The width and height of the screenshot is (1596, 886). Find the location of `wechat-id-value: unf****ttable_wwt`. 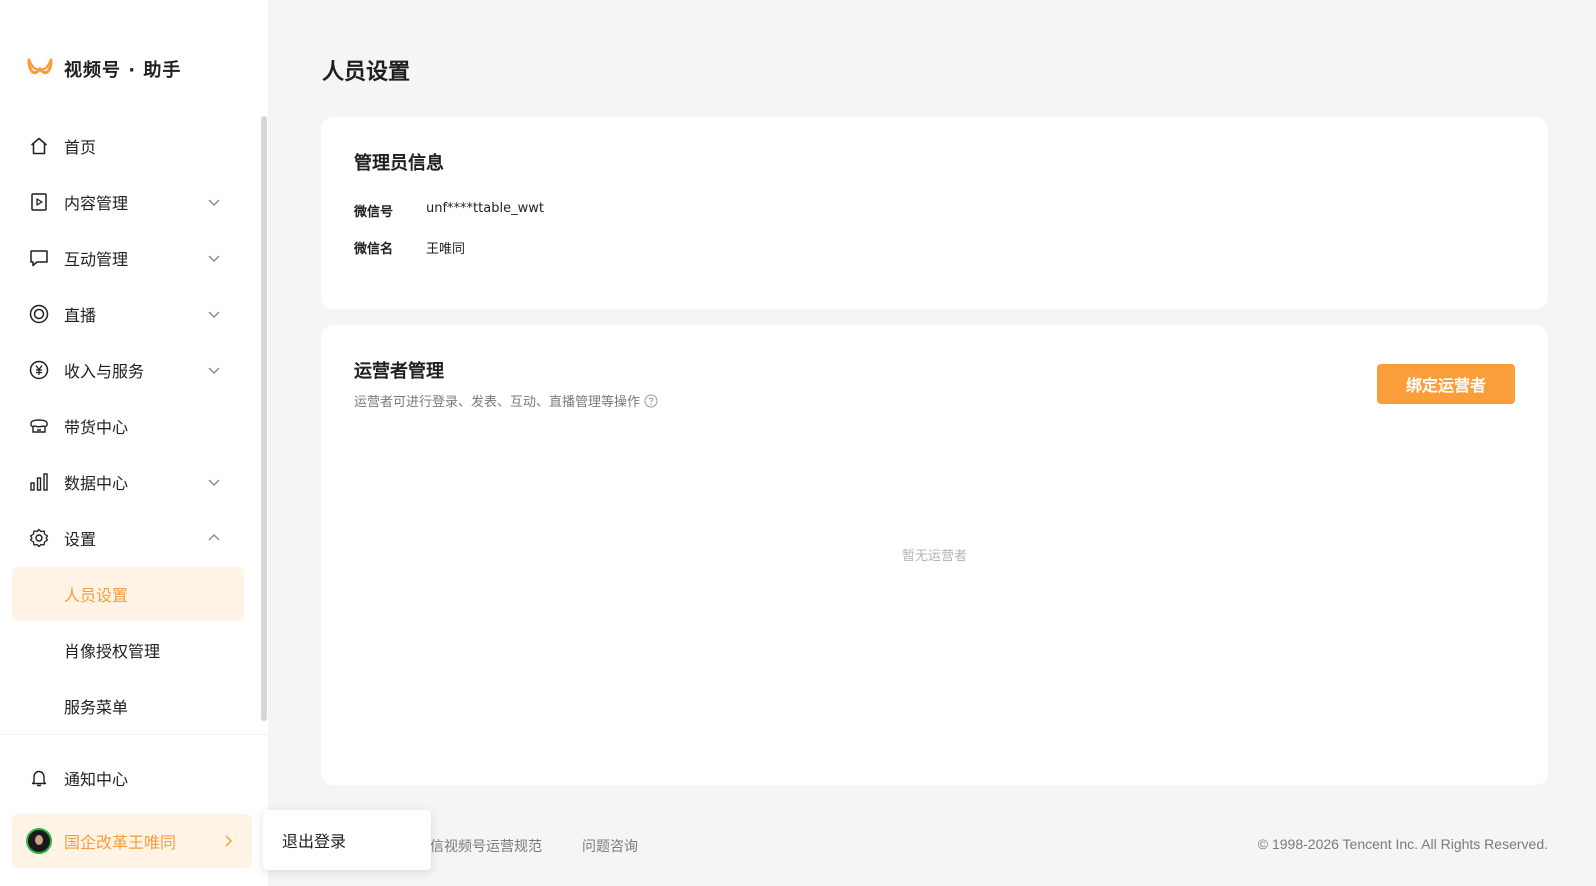

wechat-id-value: unf****ttable_wwt is located at coordinates (485, 208).